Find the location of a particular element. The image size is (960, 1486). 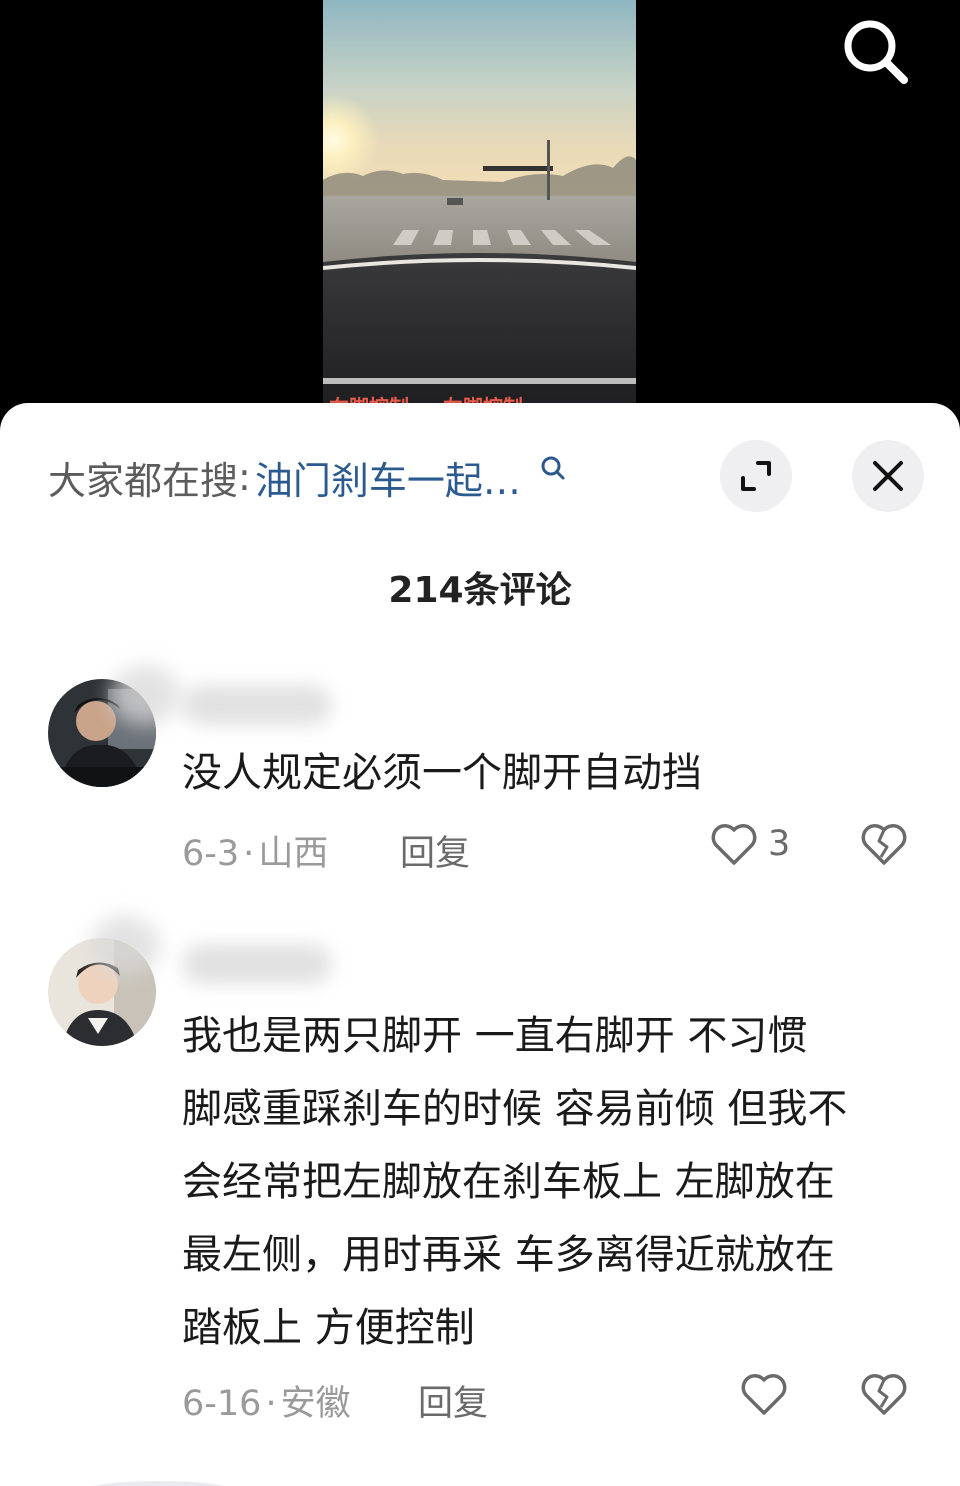

comment-date: 6-3 is located at coordinates (211, 854).